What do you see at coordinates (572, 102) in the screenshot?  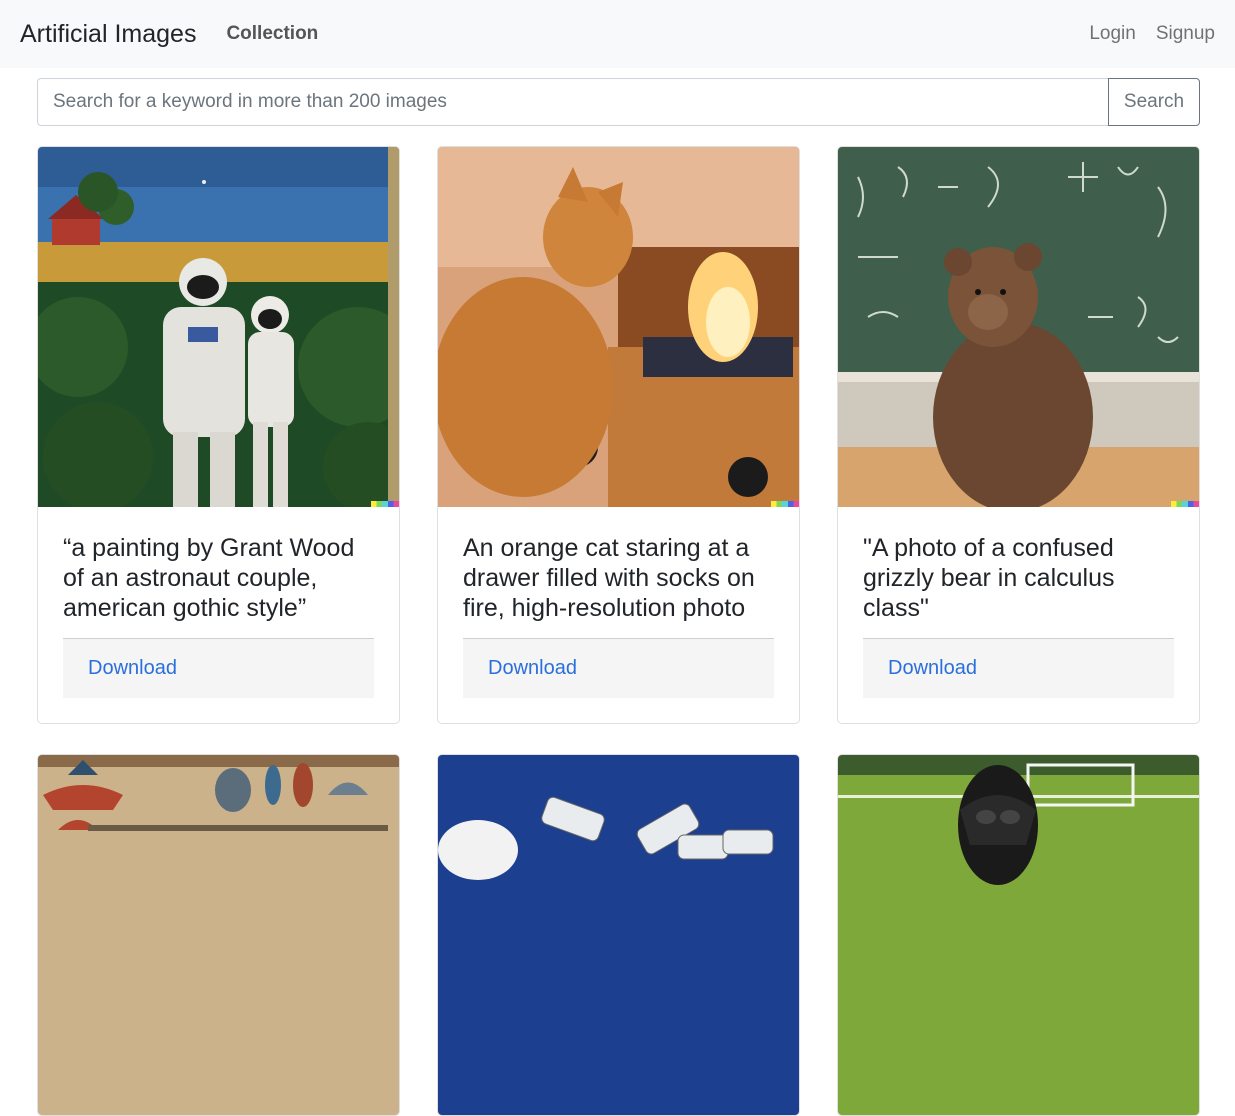 I see `search-input` at bounding box center [572, 102].